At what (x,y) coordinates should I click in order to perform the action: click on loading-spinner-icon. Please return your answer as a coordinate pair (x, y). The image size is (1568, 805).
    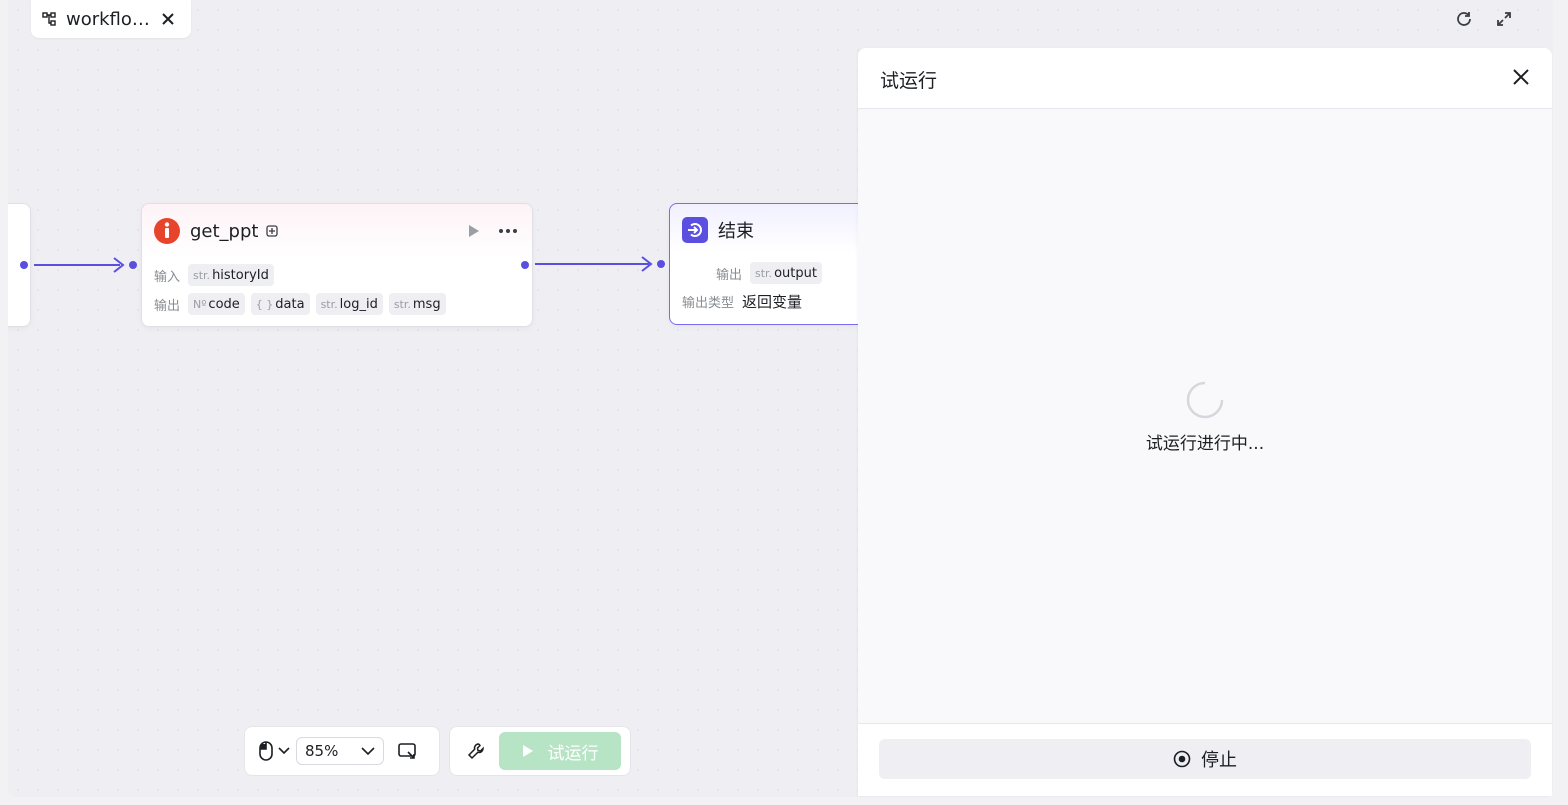
    Looking at the image, I should click on (1205, 400).